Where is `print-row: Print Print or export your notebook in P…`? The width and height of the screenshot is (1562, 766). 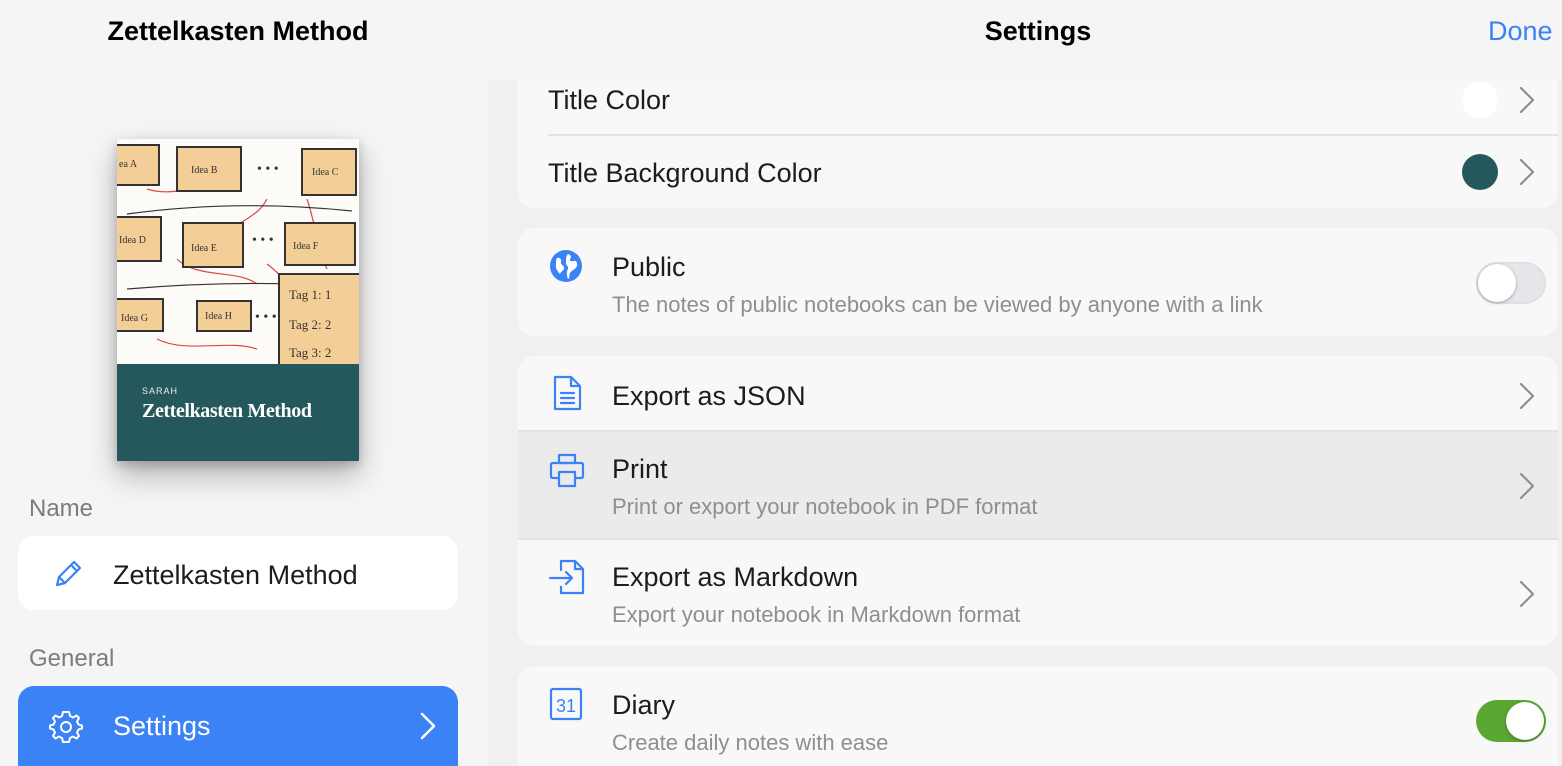
print-row: Print Print or export your notebook in P… is located at coordinates (1038, 485).